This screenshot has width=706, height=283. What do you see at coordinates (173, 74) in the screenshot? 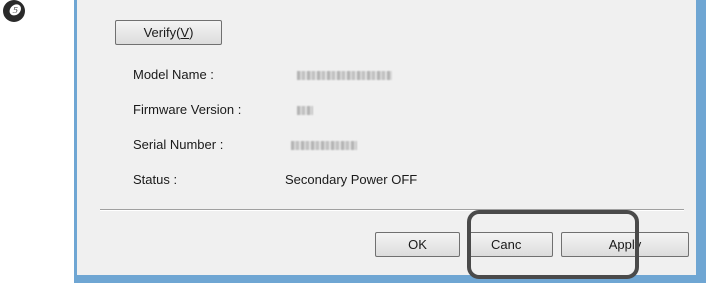
I see `model-name-label: Model Name :` at bounding box center [173, 74].